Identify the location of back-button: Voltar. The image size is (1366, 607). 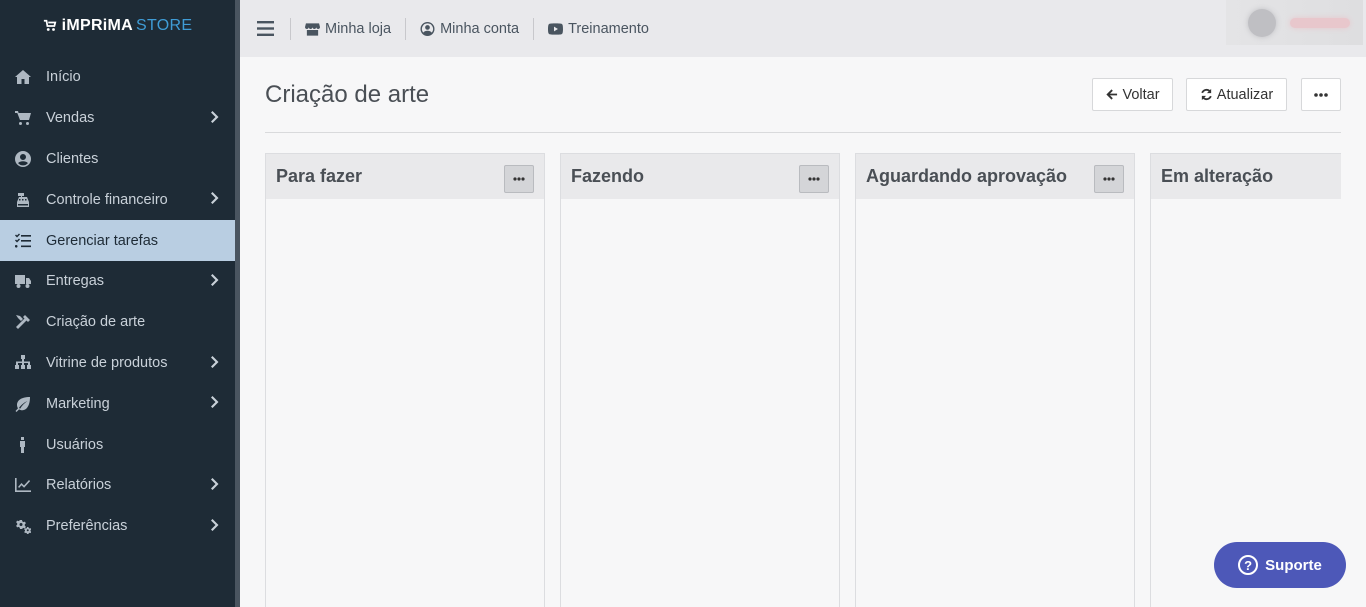
(1132, 94).